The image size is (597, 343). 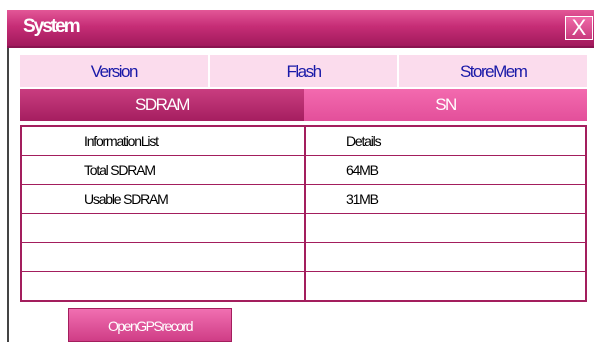 I want to click on tab-row-bottom: SDRAM SN, so click(x=303, y=105).